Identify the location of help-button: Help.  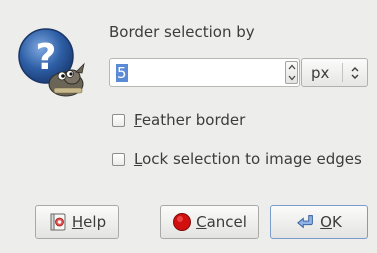
(77, 222).